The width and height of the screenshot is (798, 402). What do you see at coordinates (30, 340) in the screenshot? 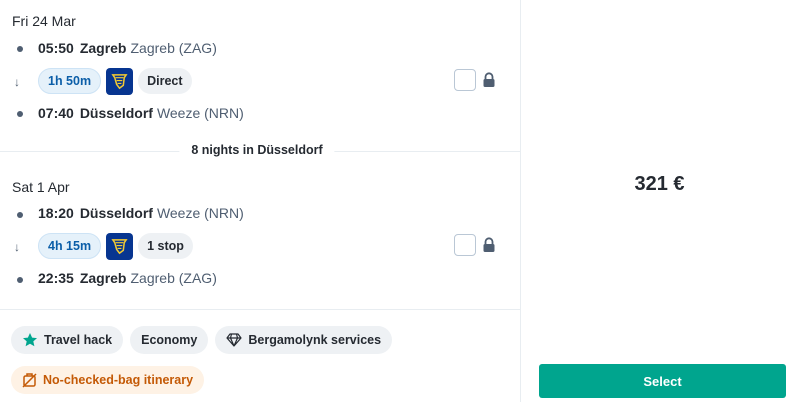
I see `star-icon` at bounding box center [30, 340].